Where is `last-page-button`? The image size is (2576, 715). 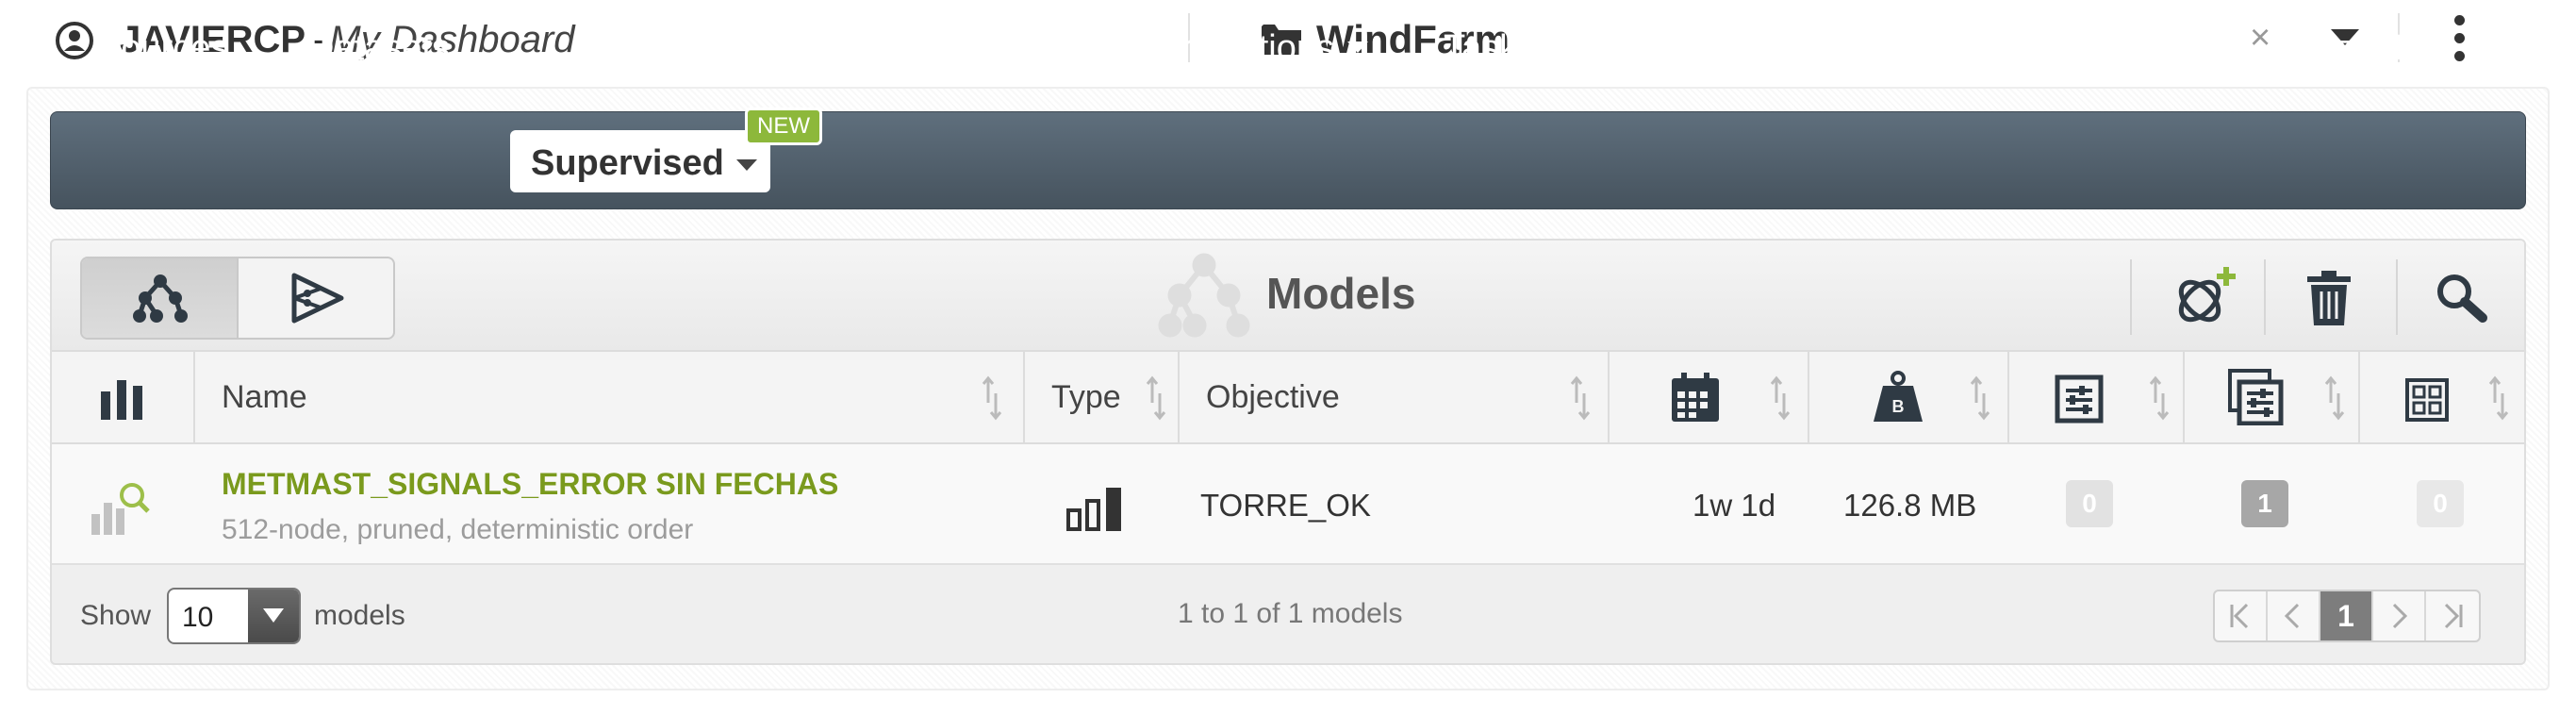 last-page-button is located at coordinates (2452, 616).